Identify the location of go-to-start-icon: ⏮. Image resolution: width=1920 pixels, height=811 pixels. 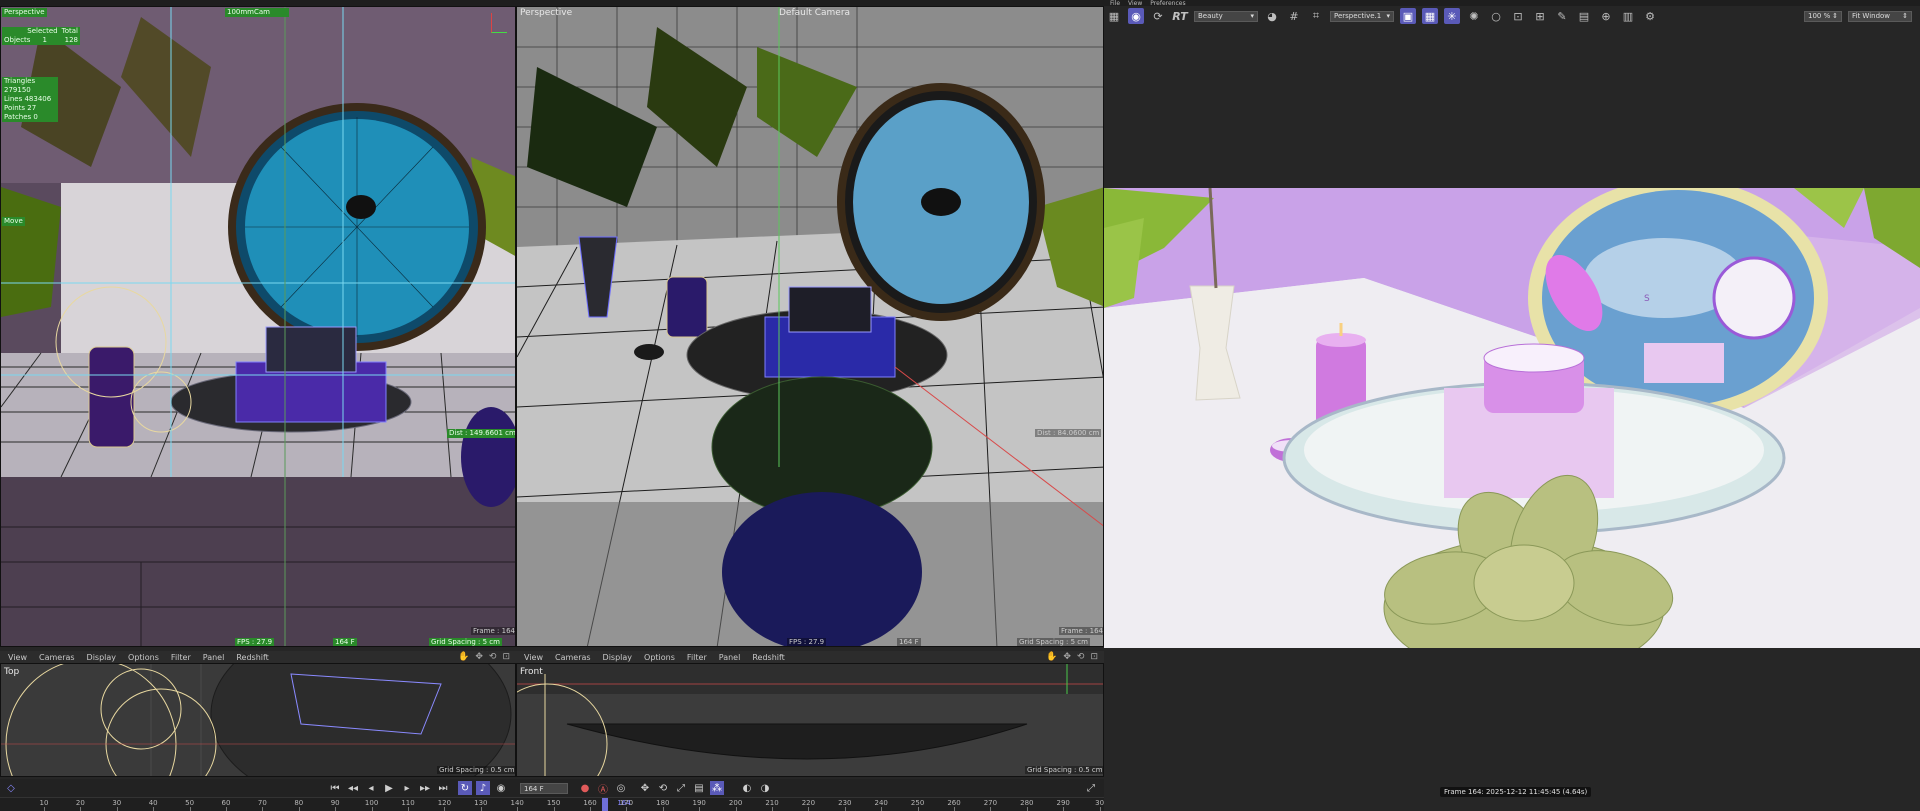
(335, 788).